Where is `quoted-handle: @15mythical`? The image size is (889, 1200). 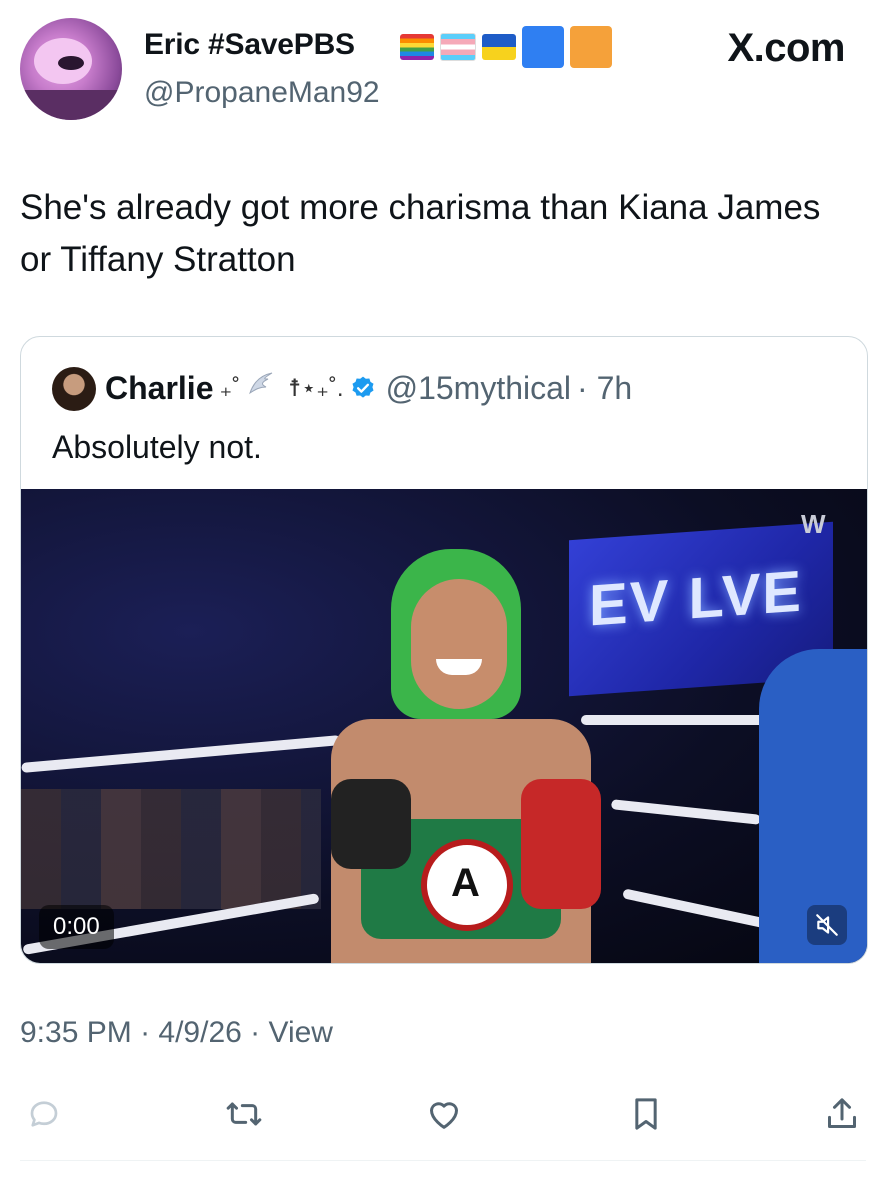
quoted-handle: @15mythical is located at coordinates (478, 388).